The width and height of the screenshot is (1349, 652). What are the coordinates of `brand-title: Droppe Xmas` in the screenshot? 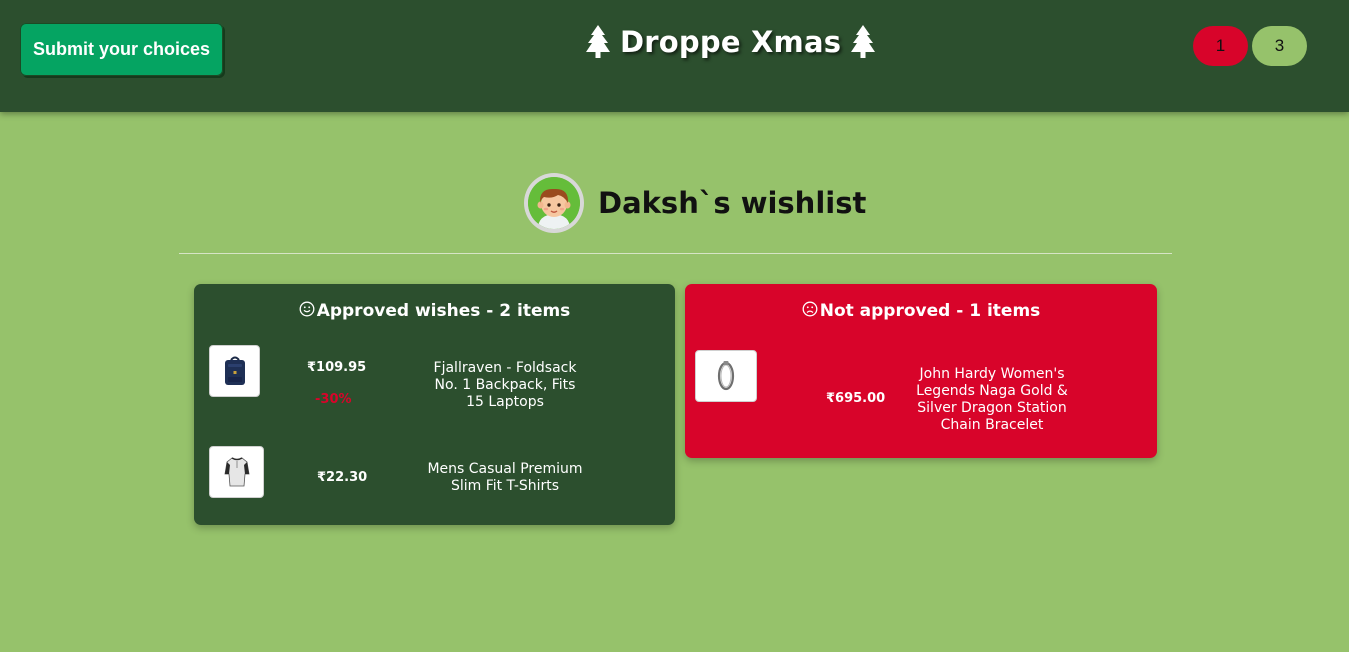 It's located at (731, 42).